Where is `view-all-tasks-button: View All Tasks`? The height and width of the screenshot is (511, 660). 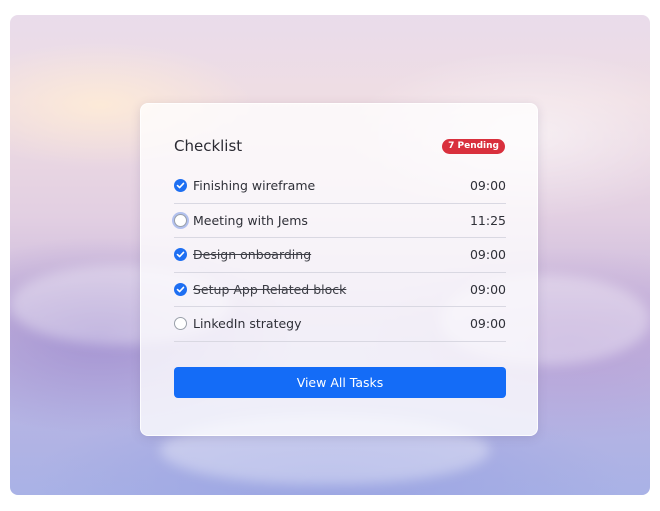 view-all-tasks-button: View All Tasks is located at coordinates (340, 382).